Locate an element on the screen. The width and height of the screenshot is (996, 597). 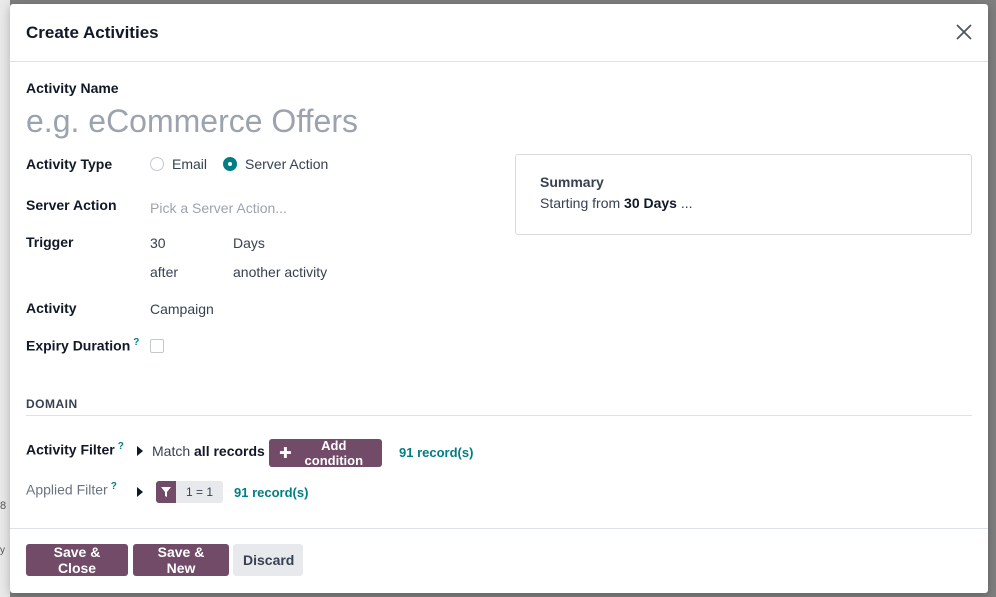
save-close-button: Save & Close is located at coordinates (77, 560).